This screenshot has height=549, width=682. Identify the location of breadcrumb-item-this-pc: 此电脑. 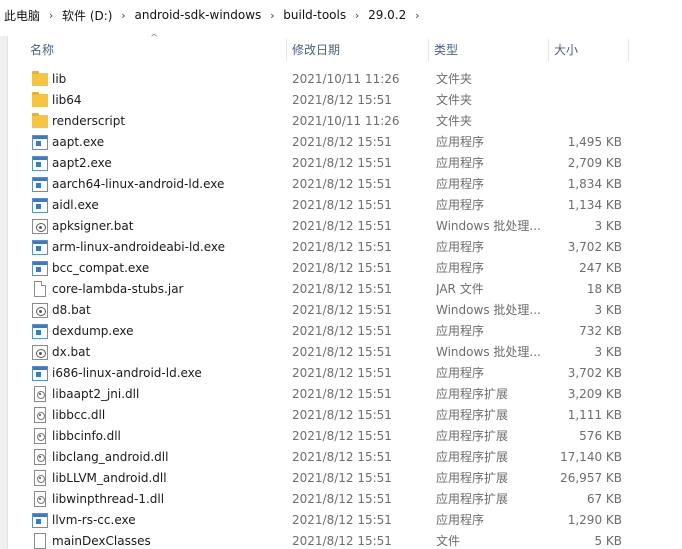
(22, 15).